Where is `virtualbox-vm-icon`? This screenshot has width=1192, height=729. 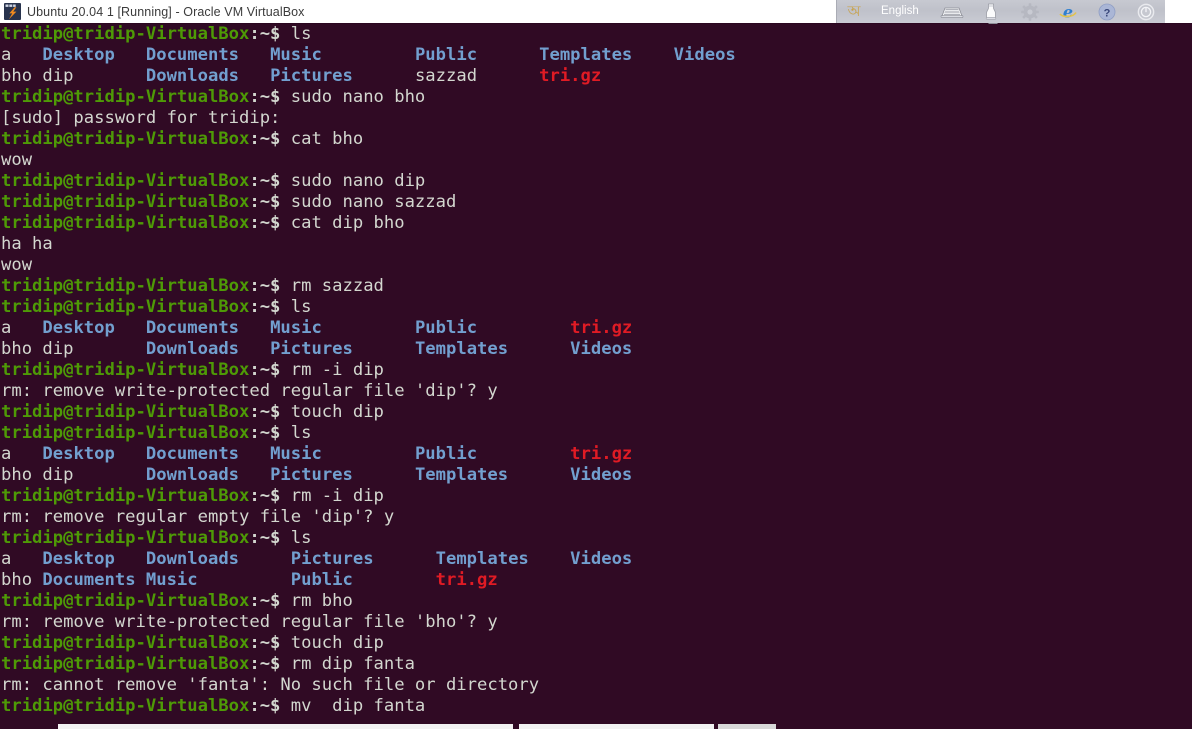 virtualbox-vm-icon is located at coordinates (12, 11).